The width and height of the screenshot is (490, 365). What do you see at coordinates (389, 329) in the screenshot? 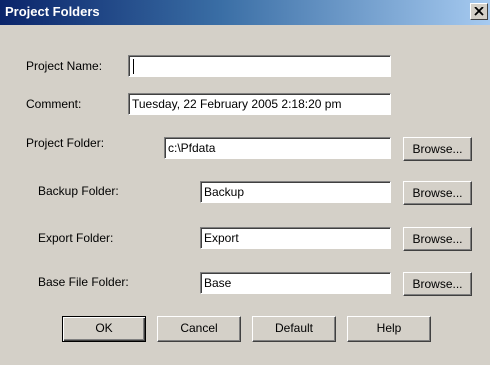
I see `help-button: Help` at bounding box center [389, 329].